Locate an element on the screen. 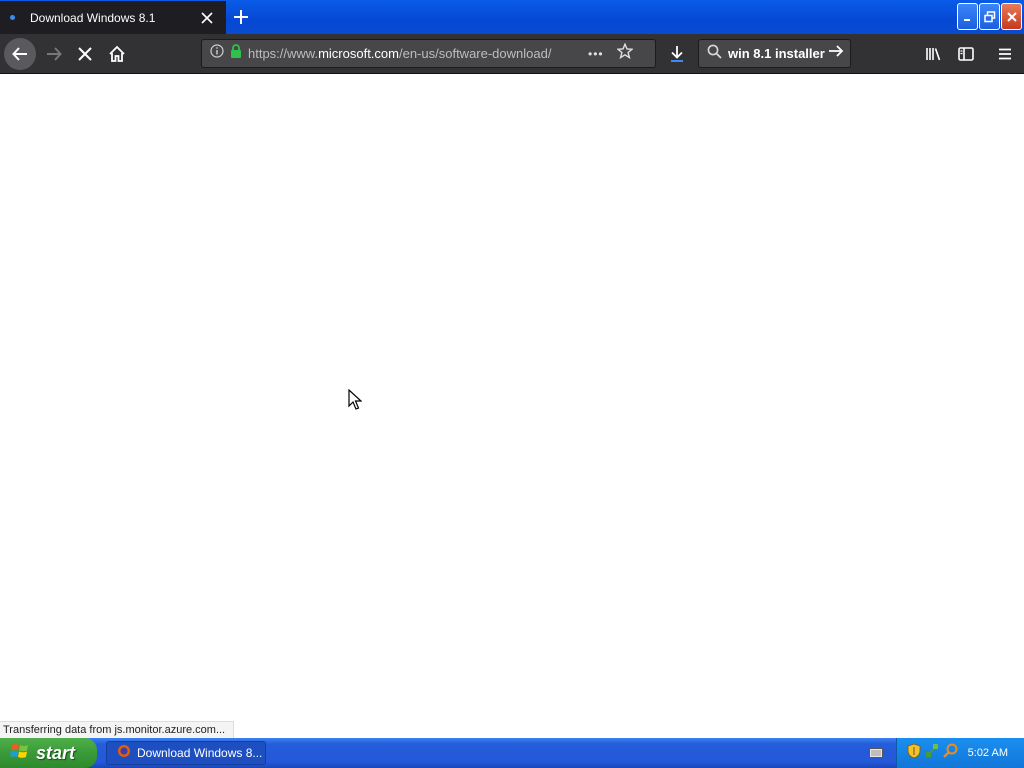  search-go-icon is located at coordinates (836, 53).